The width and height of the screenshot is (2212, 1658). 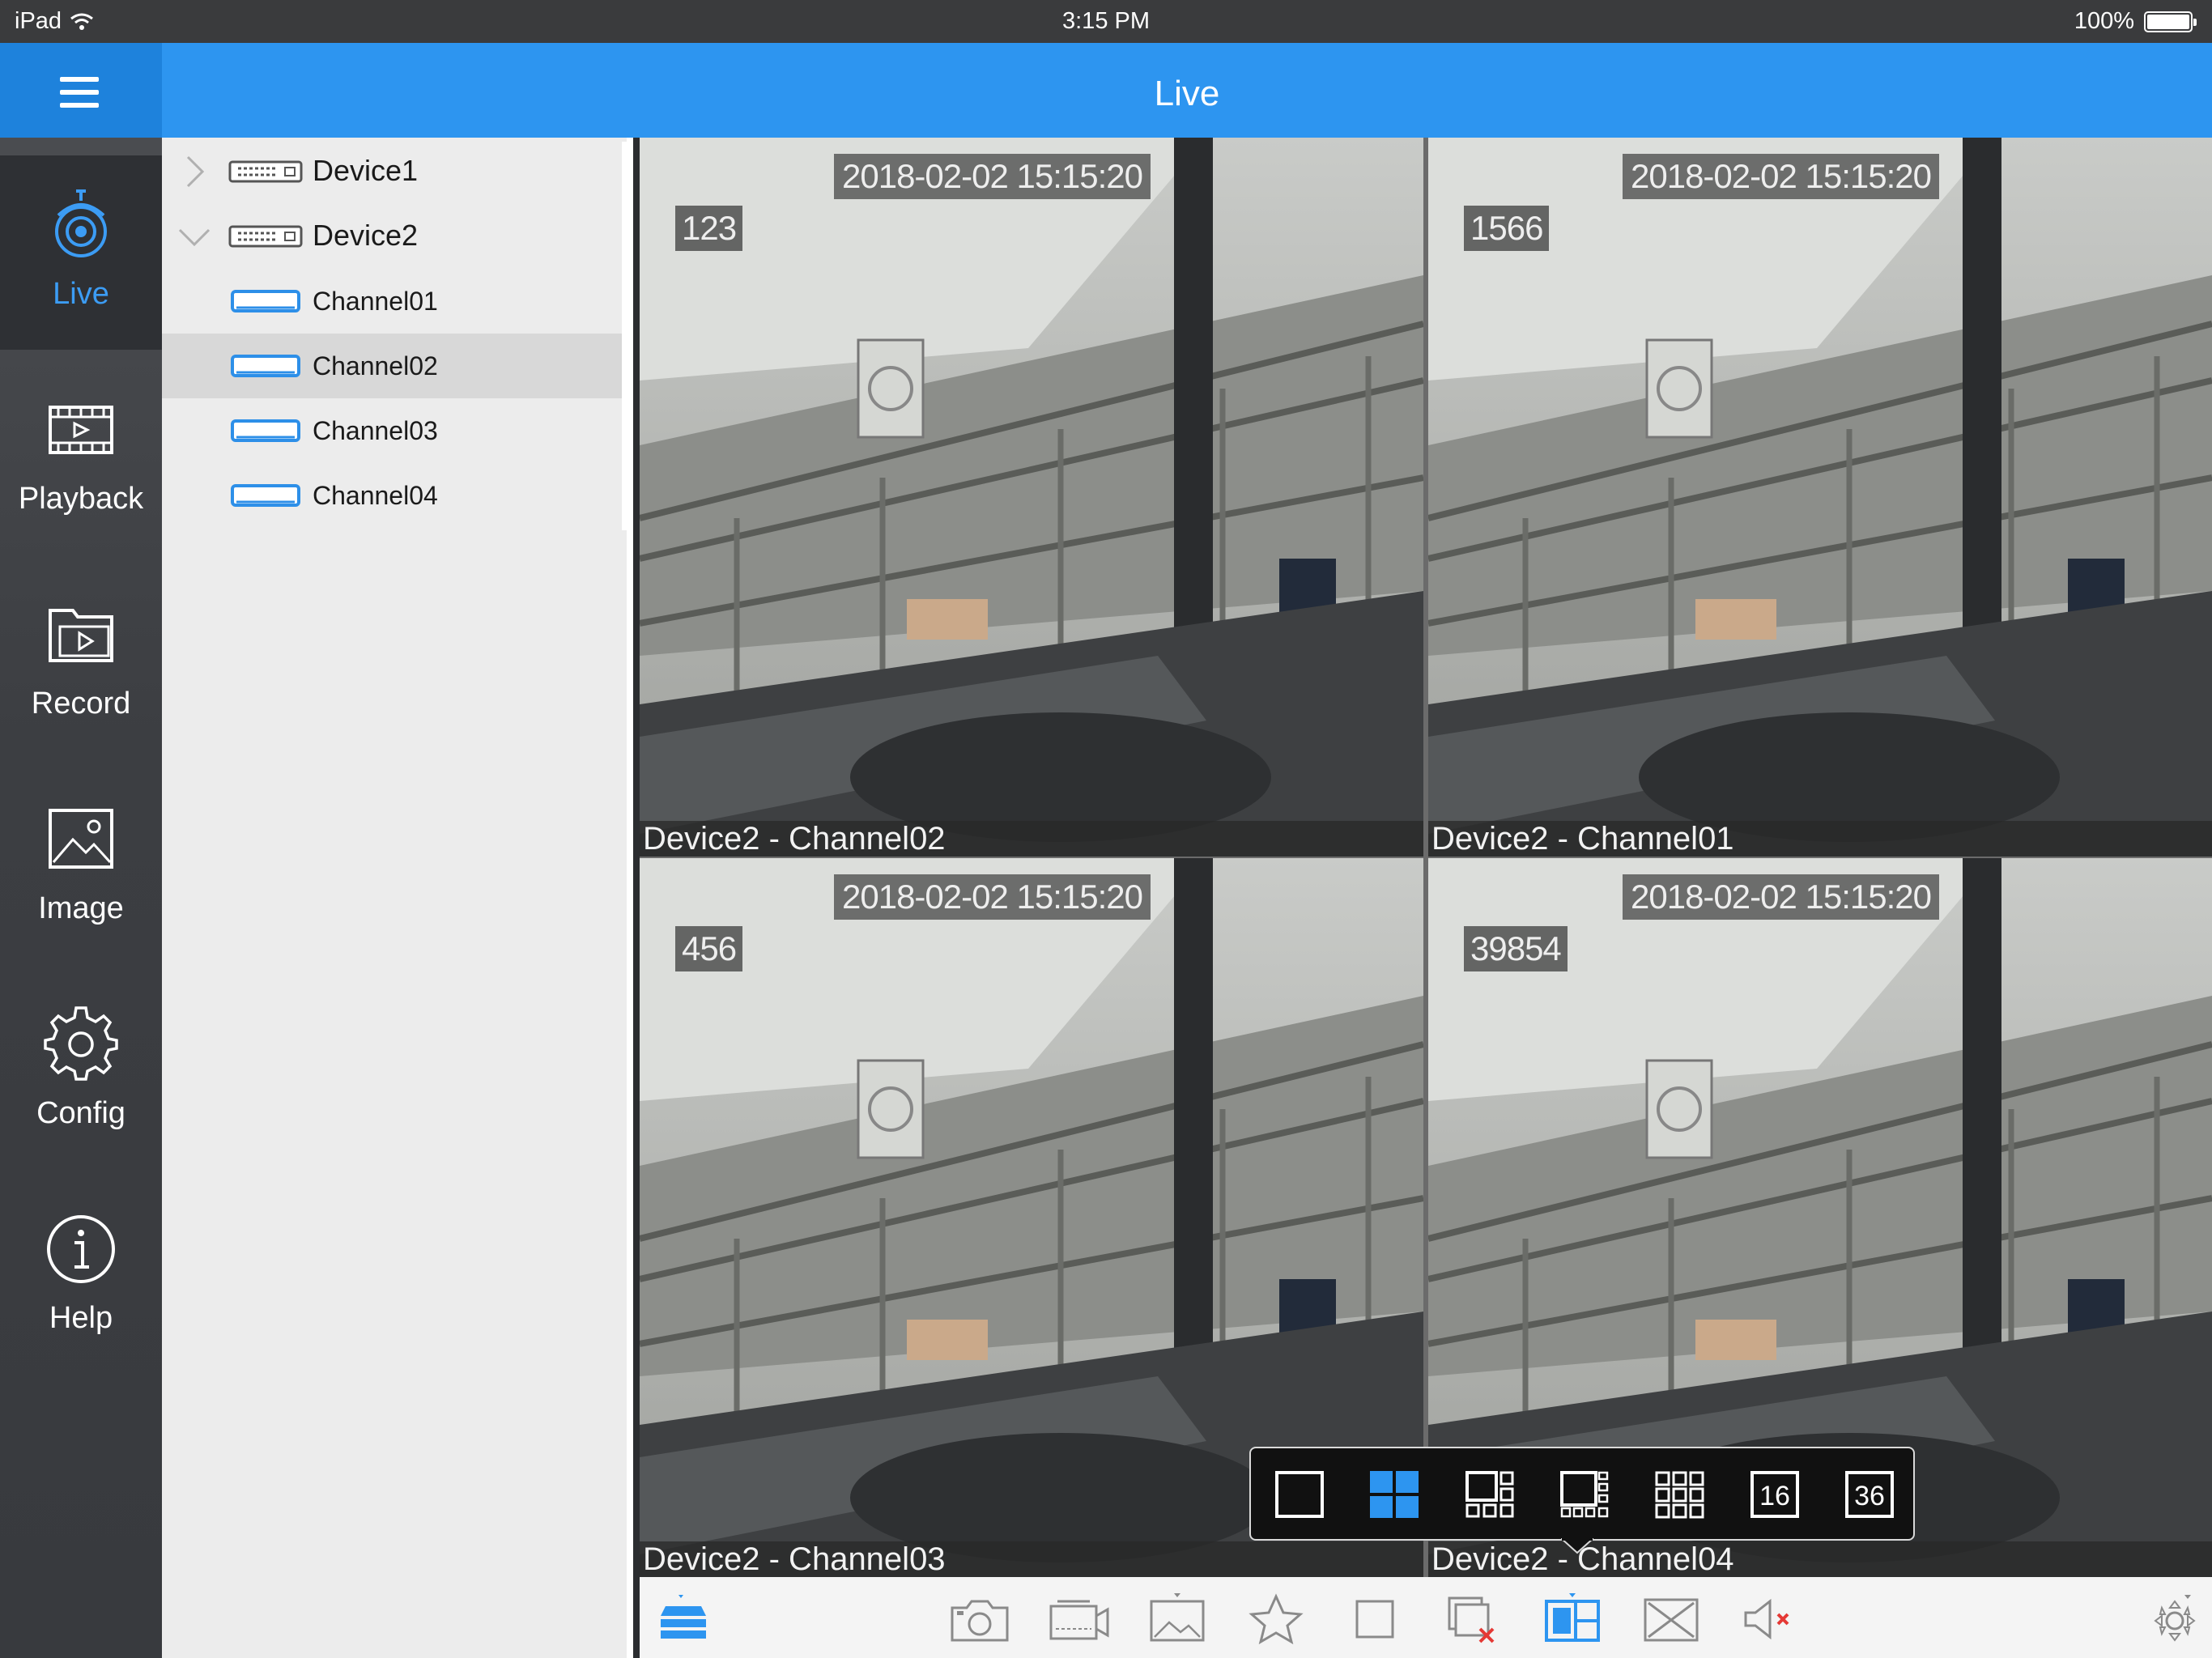 What do you see at coordinates (1031, 839) in the screenshot?
I see `tile-caption: Device2 - Channel02` at bounding box center [1031, 839].